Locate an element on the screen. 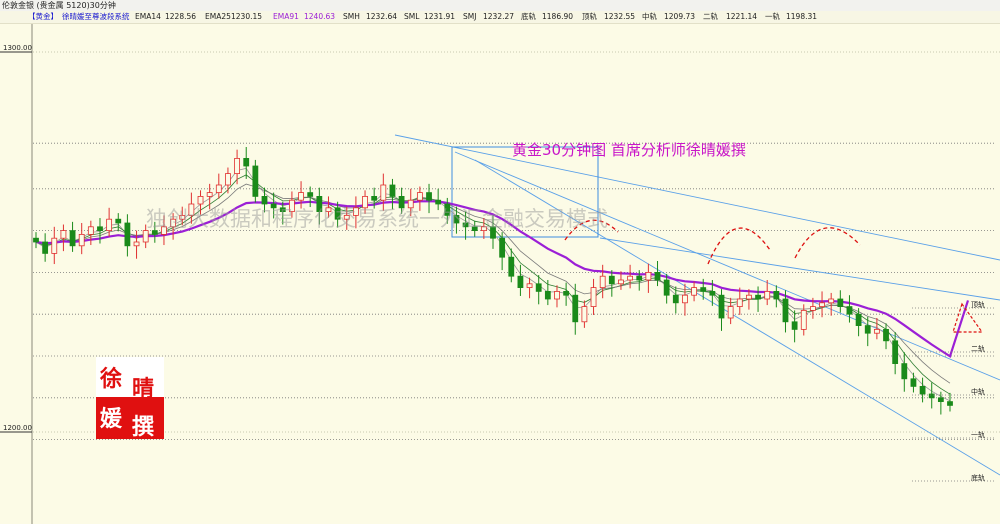 The height and width of the screenshot is (524, 1000). author-seal-logo: 徐 晴 媛 撰 is located at coordinates (130, 398).